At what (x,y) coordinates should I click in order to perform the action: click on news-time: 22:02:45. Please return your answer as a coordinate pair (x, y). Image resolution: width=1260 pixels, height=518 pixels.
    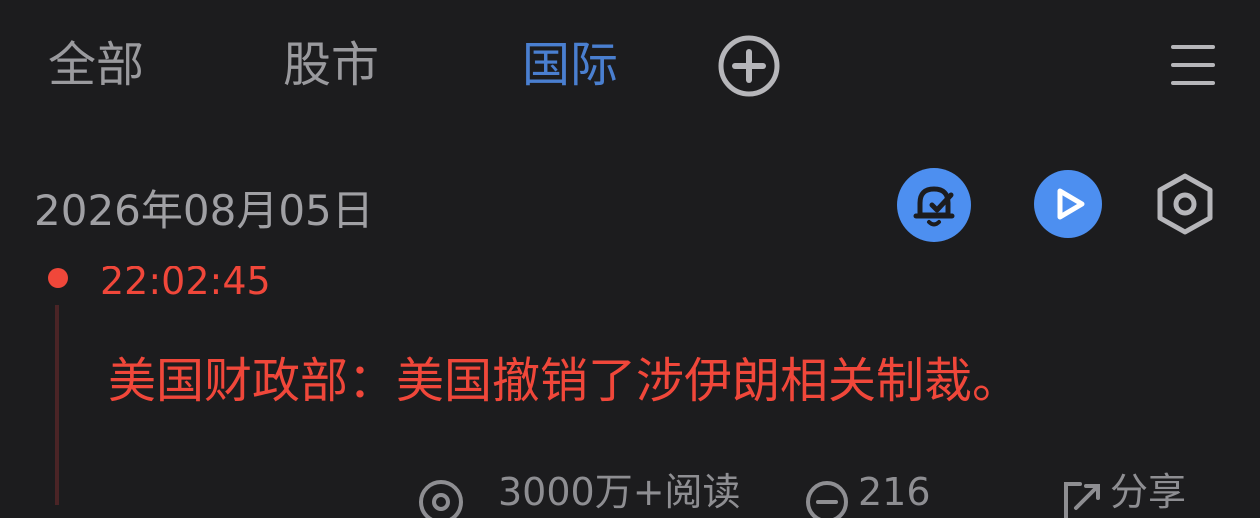
    Looking at the image, I should click on (185, 281).